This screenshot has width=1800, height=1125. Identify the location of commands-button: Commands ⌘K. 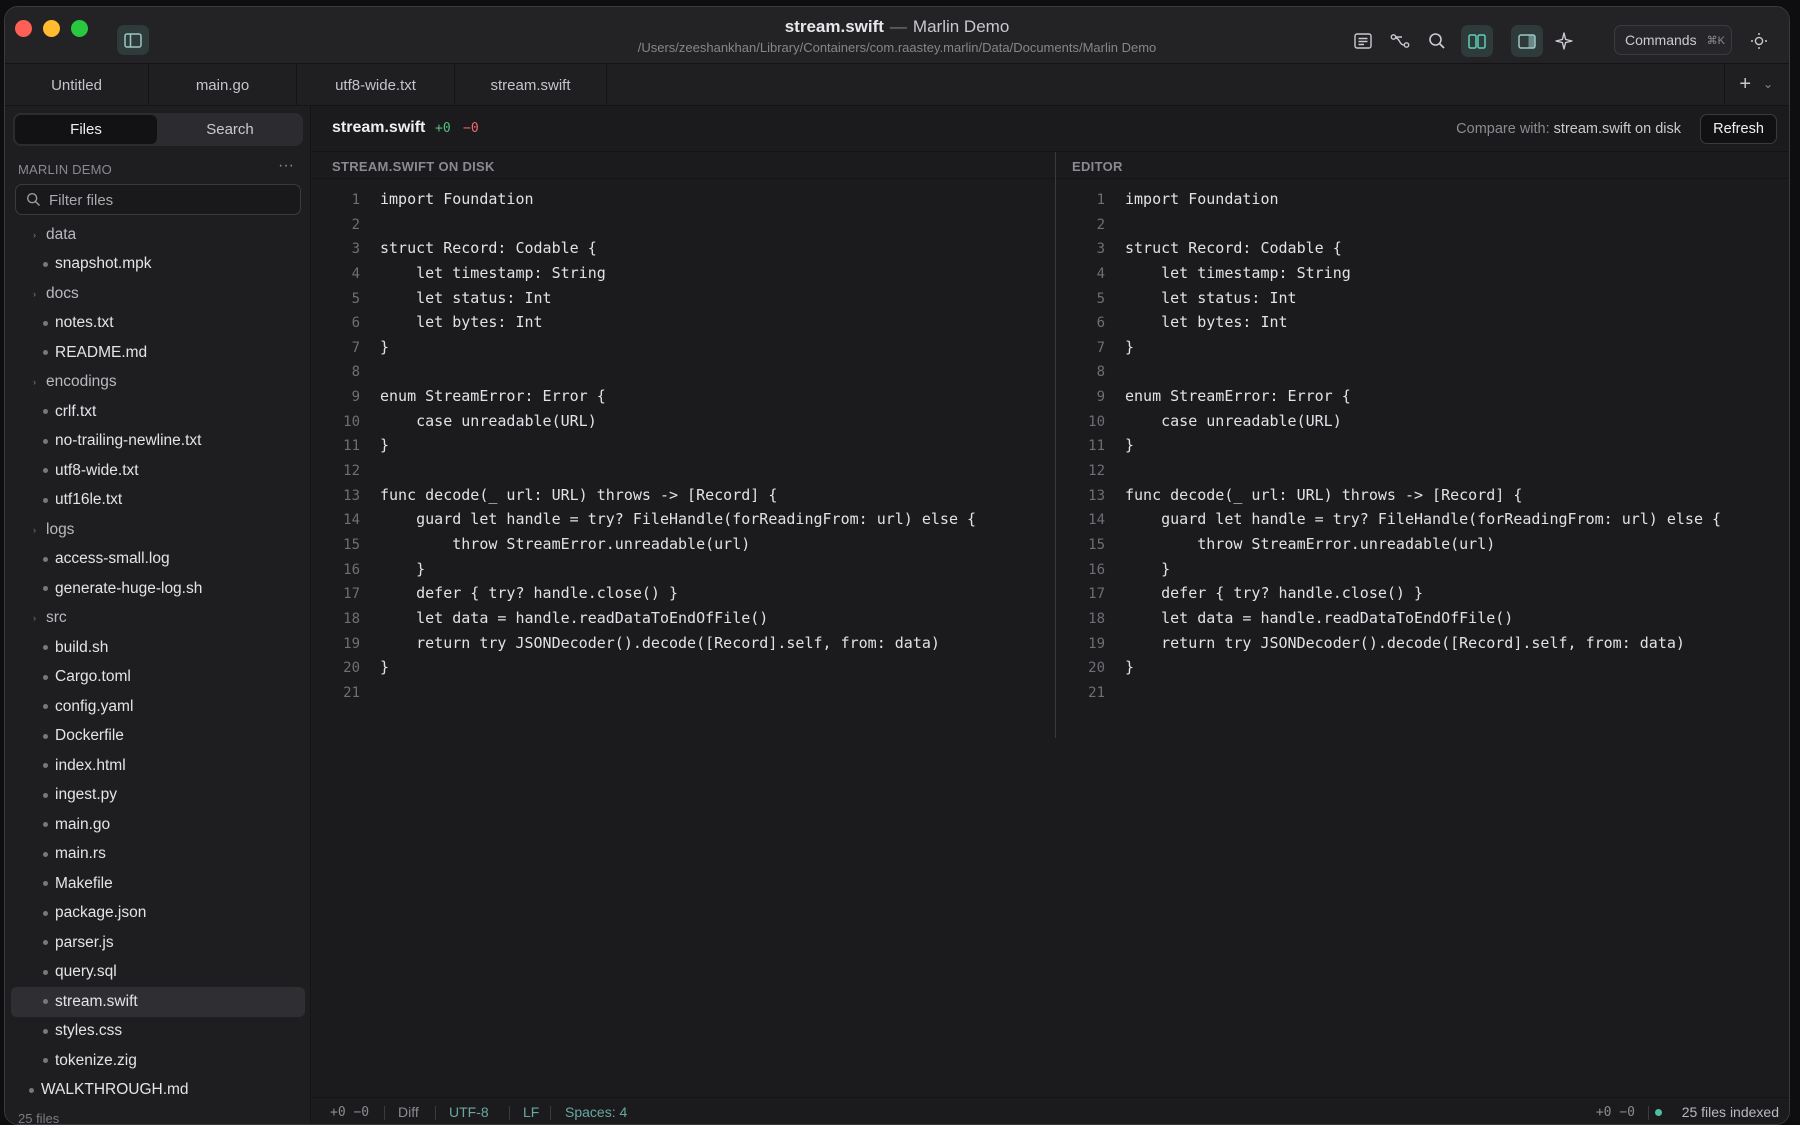
(1673, 40).